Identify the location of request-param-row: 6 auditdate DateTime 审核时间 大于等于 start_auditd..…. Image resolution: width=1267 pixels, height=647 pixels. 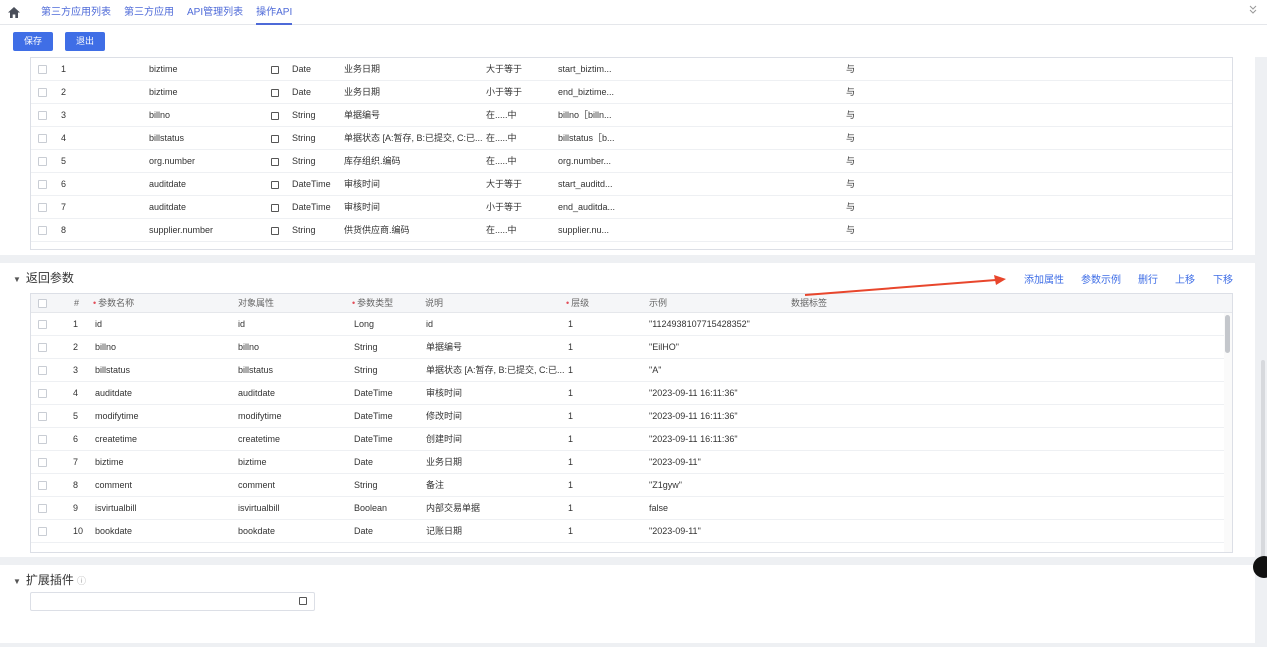
(631, 184).